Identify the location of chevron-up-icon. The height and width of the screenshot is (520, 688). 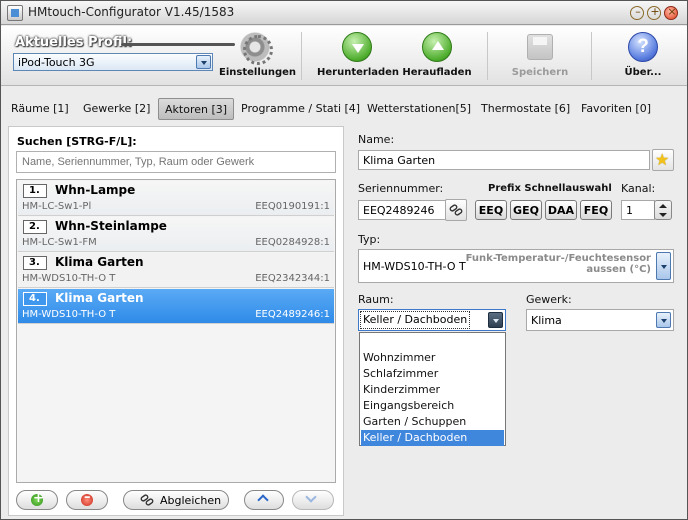
(263, 500).